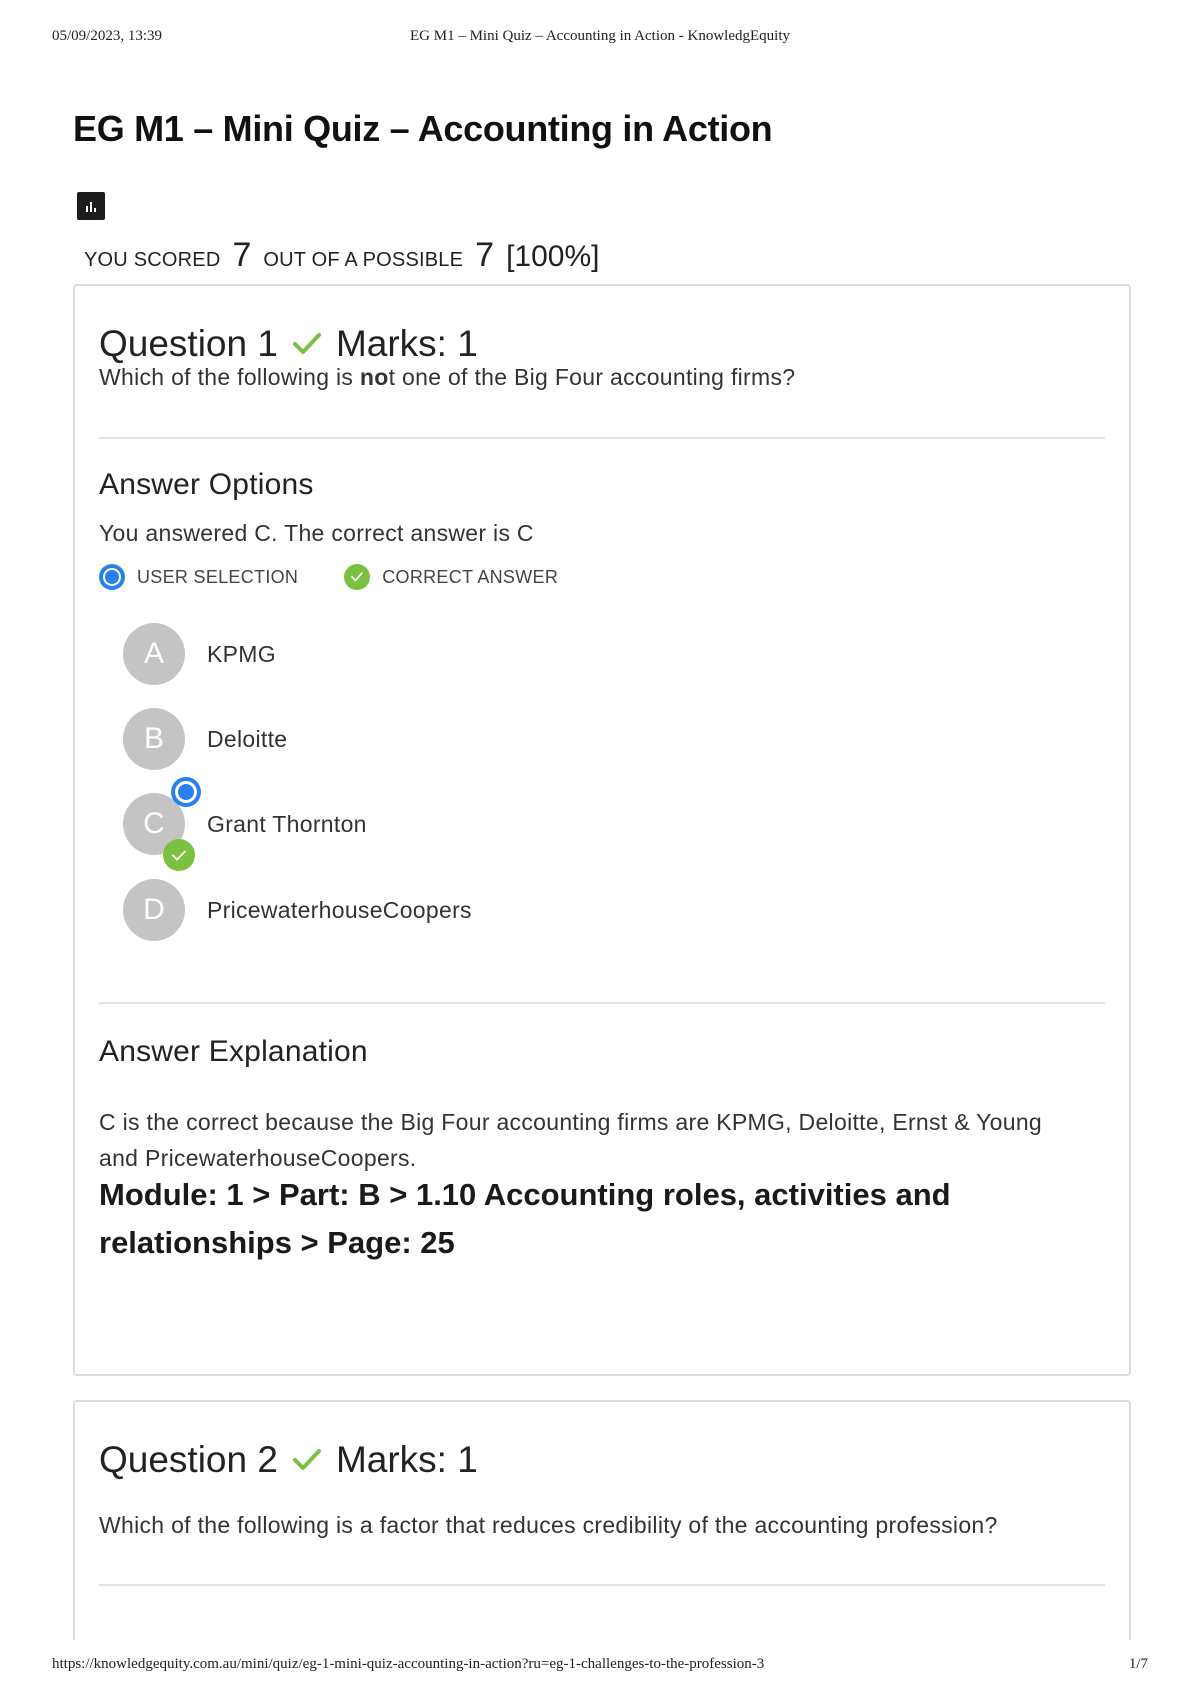 The width and height of the screenshot is (1200, 1698). Describe the element at coordinates (316, 533) in the screenshot. I see `answered-summary: You answered C. The correct answer is C` at that location.